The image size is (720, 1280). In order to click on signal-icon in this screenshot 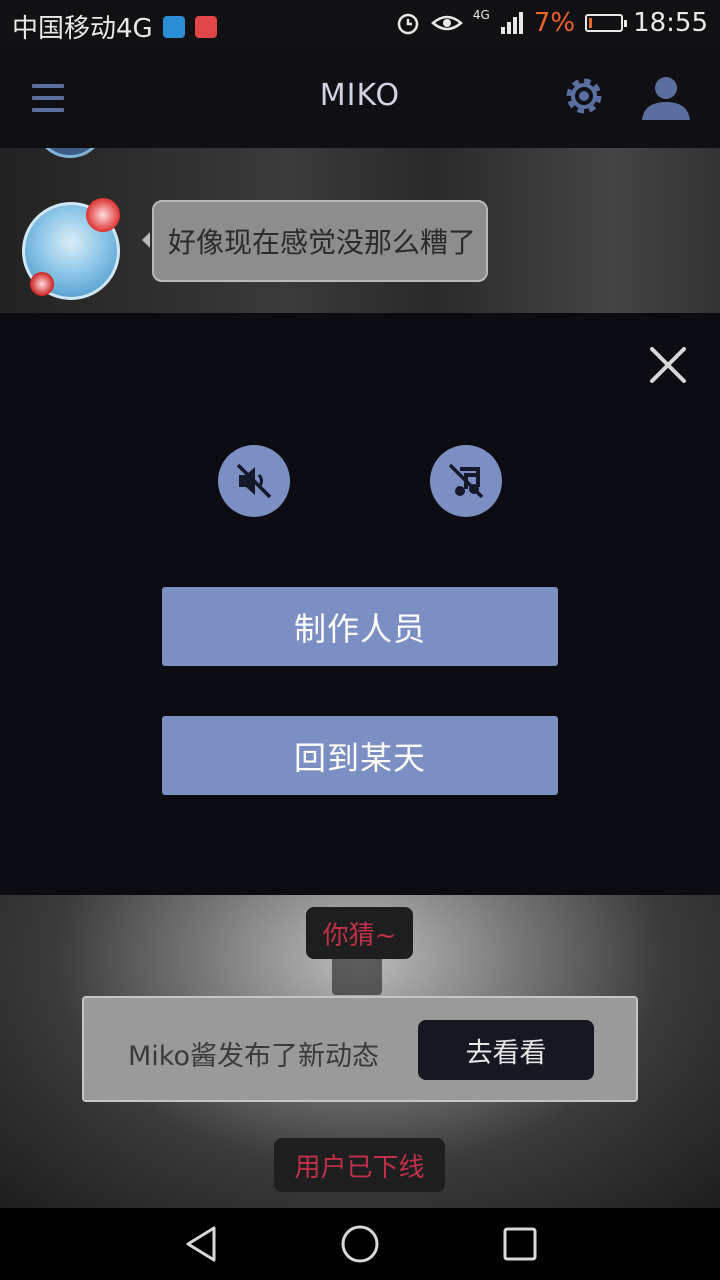, I will do `click(511, 23)`.